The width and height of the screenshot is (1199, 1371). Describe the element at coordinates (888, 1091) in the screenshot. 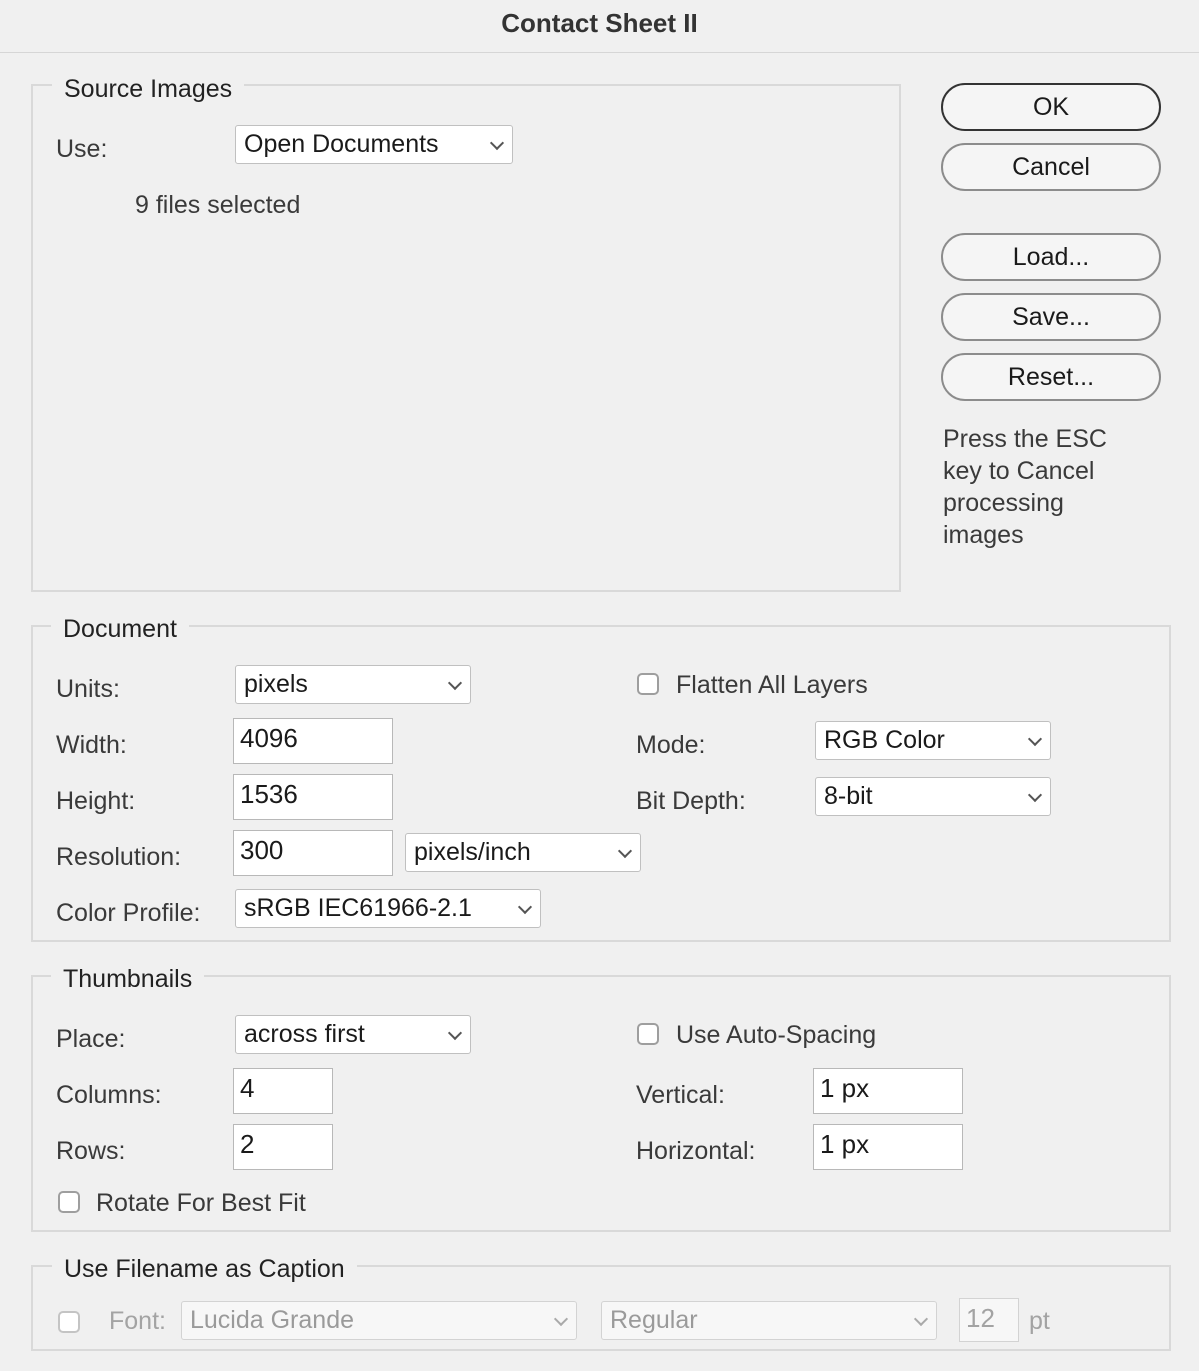

I see `vertical-field: 1 px` at that location.